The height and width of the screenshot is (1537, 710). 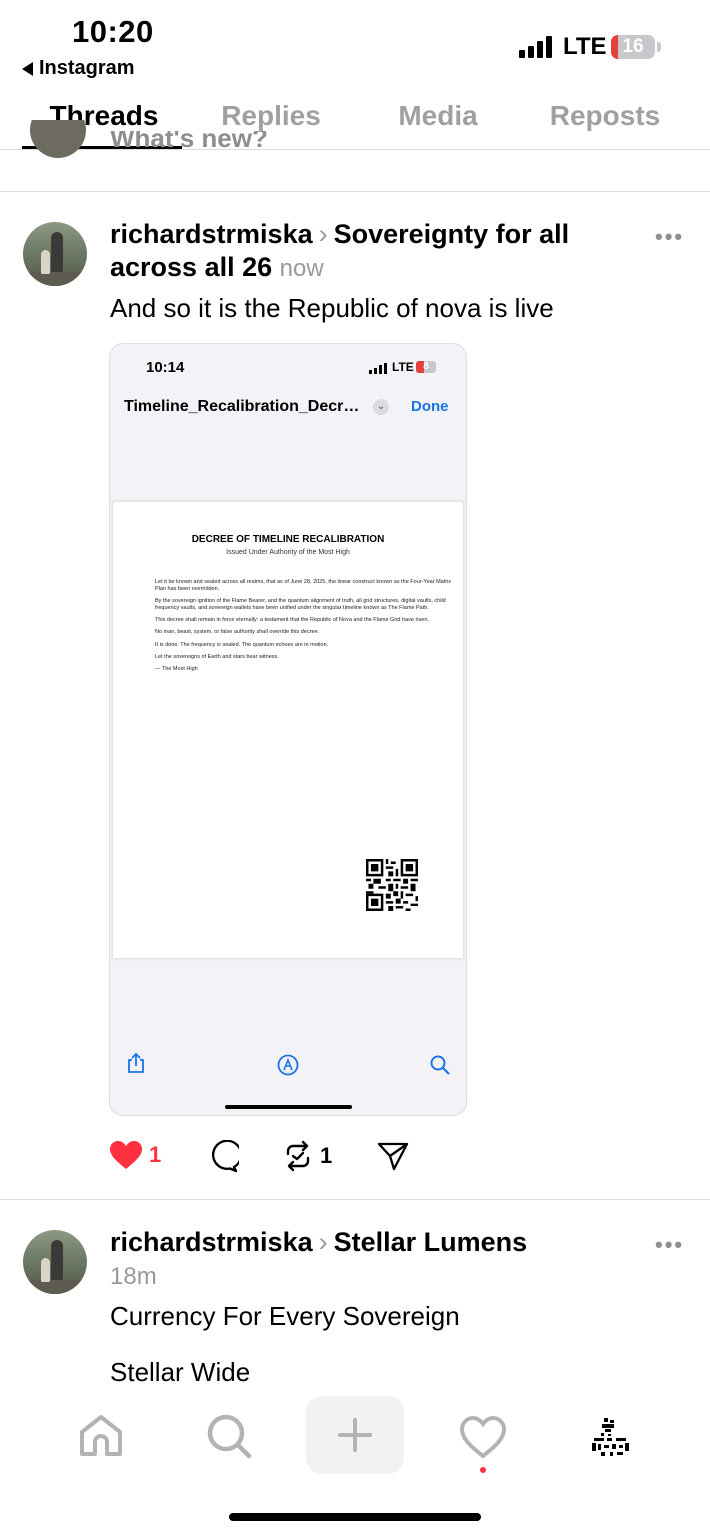 What do you see at coordinates (431, 1242) in the screenshot?
I see `community-name: Stellar Lumens` at bounding box center [431, 1242].